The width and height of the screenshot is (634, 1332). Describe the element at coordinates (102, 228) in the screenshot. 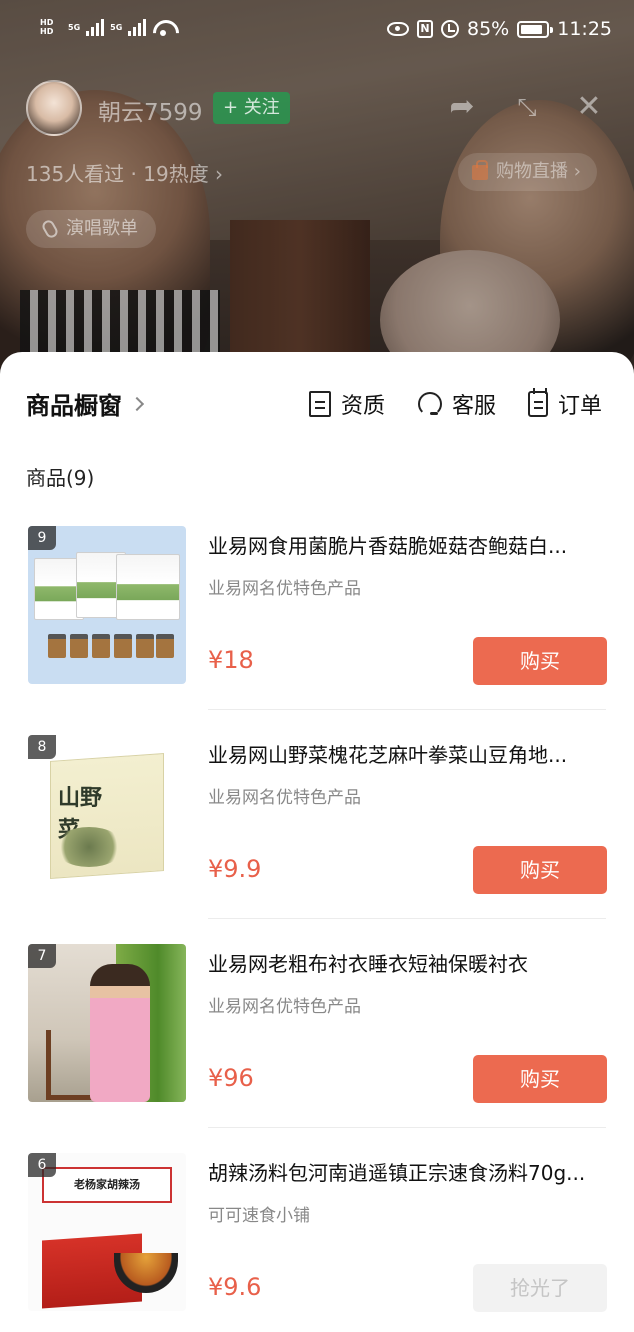

I see `song-list-label: 演唱歌单` at that location.